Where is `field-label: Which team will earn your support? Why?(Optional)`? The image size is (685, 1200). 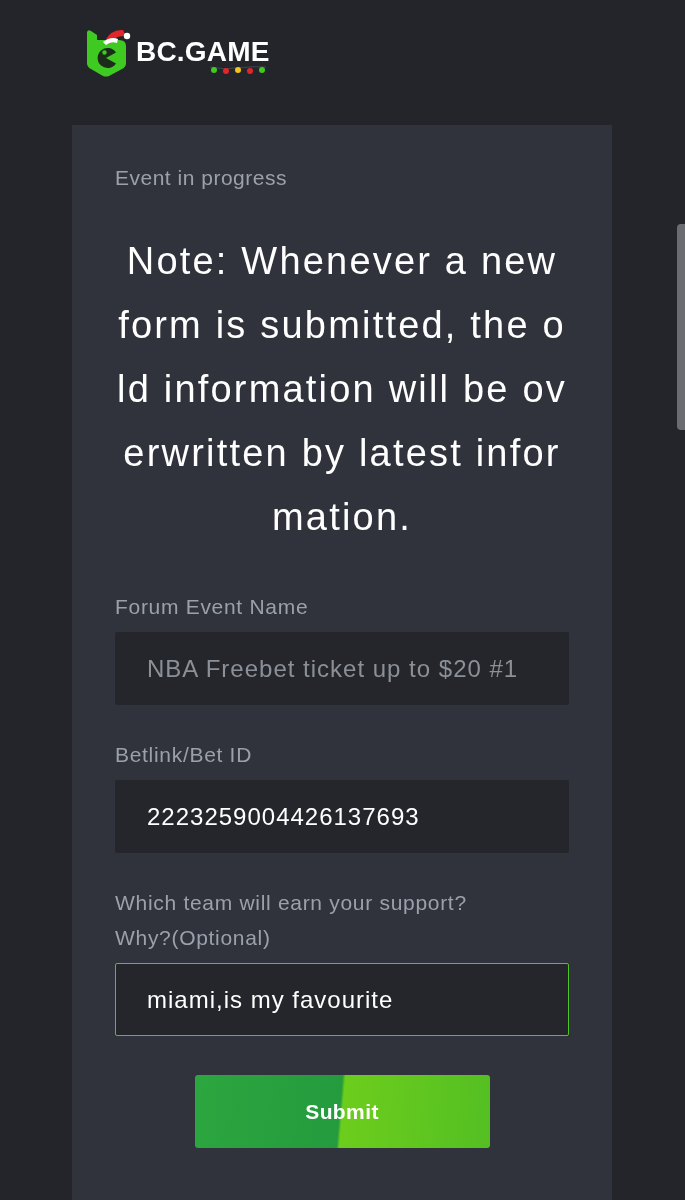
field-label: Which team will earn your support? Why?(Optional) is located at coordinates (291, 920).